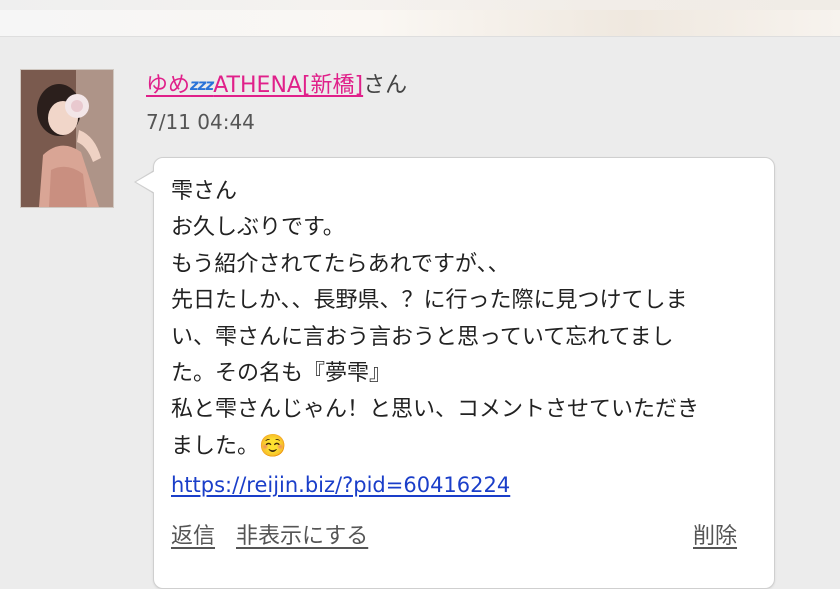 The image size is (840, 589). What do you see at coordinates (715, 537) in the screenshot?
I see `delete-button: 削除` at bounding box center [715, 537].